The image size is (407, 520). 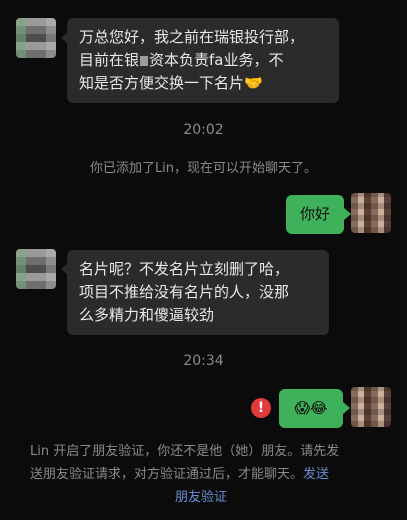 I want to click on incoming-message-bubble: 名片呢？不发名片立刻删了哈， 项目不推给没有名片的人，没那 么多精力和傻逼较劲, so click(x=198, y=292).